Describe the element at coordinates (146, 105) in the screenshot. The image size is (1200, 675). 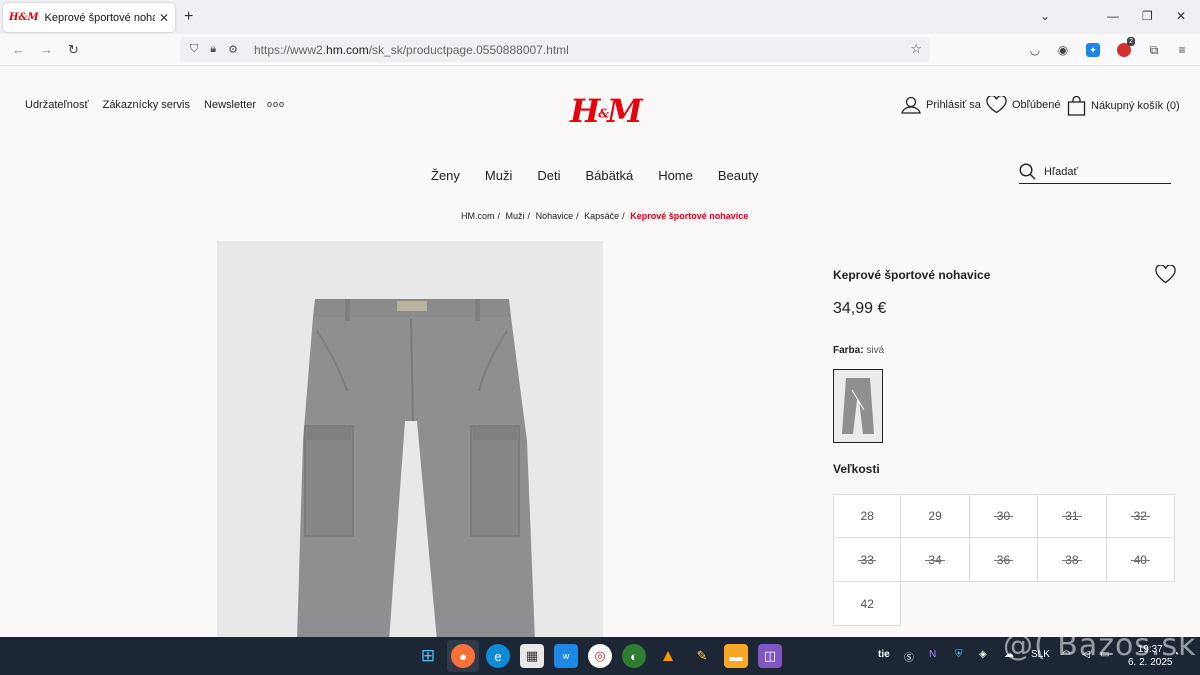
I see `link-customer-service: Zákaznícky servis` at that location.